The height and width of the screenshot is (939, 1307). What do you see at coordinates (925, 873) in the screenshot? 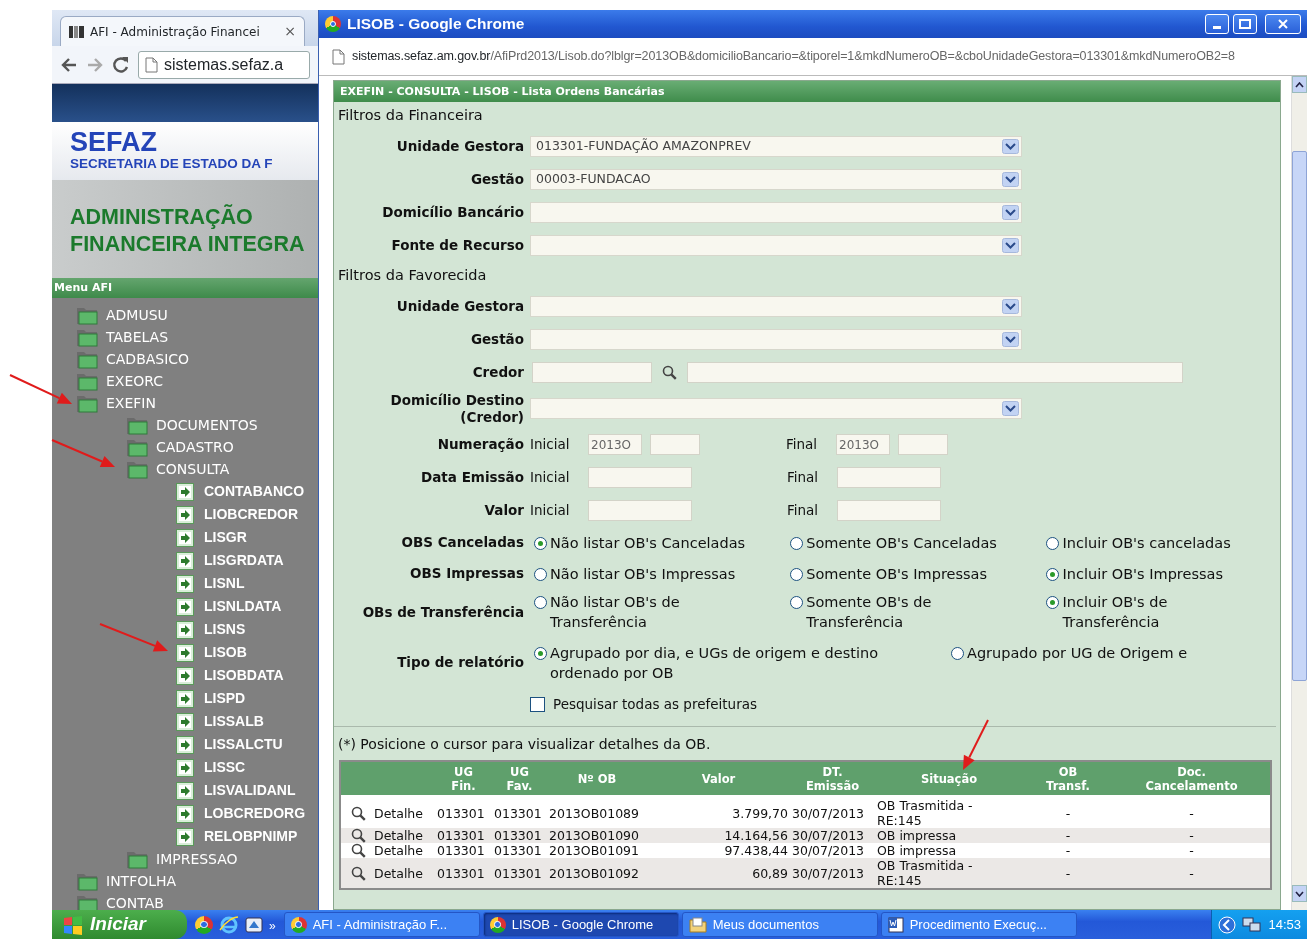
I see `table-cell: OB Trasmitida - RE:145` at bounding box center [925, 873].